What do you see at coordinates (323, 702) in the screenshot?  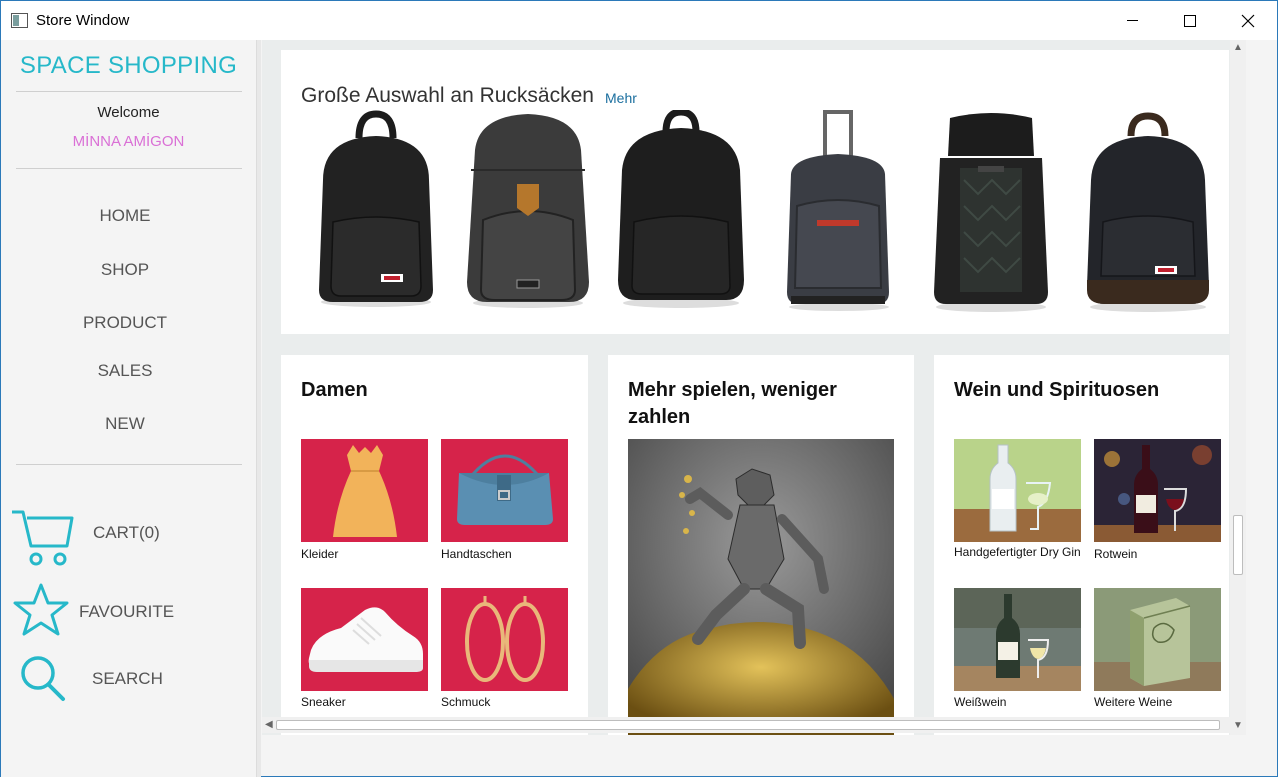 I see `tile-label: Sneaker` at bounding box center [323, 702].